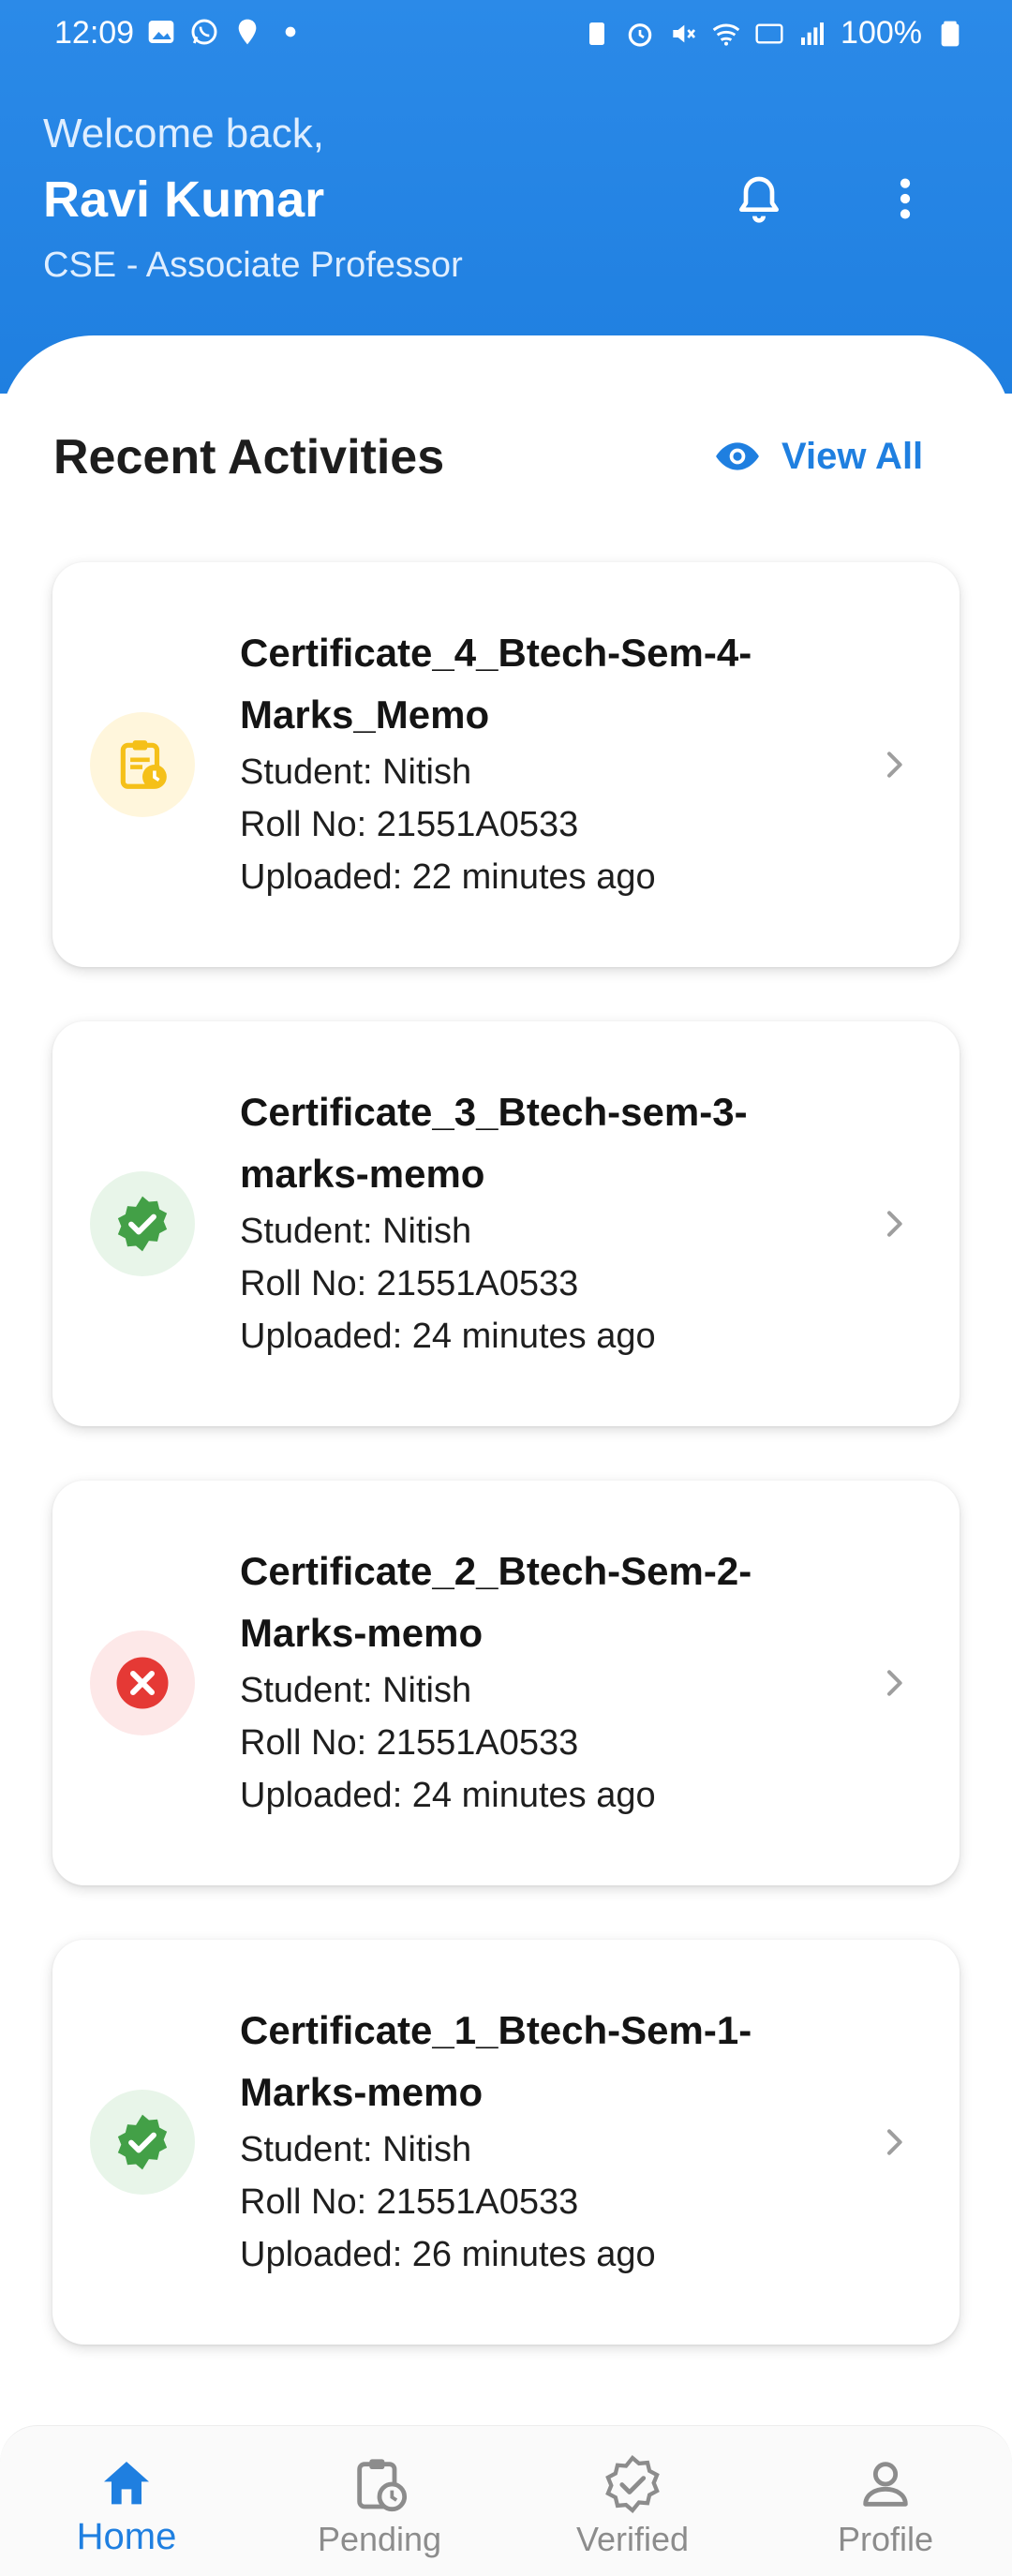  Describe the element at coordinates (885, 2539) in the screenshot. I see `nav-label: Profile` at that location.